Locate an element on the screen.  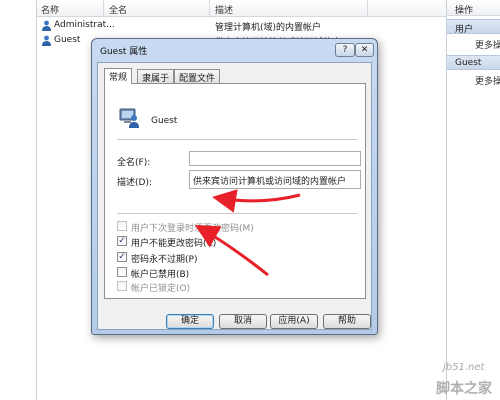
help-button: 帮助 is located at coordinates (347, 321).